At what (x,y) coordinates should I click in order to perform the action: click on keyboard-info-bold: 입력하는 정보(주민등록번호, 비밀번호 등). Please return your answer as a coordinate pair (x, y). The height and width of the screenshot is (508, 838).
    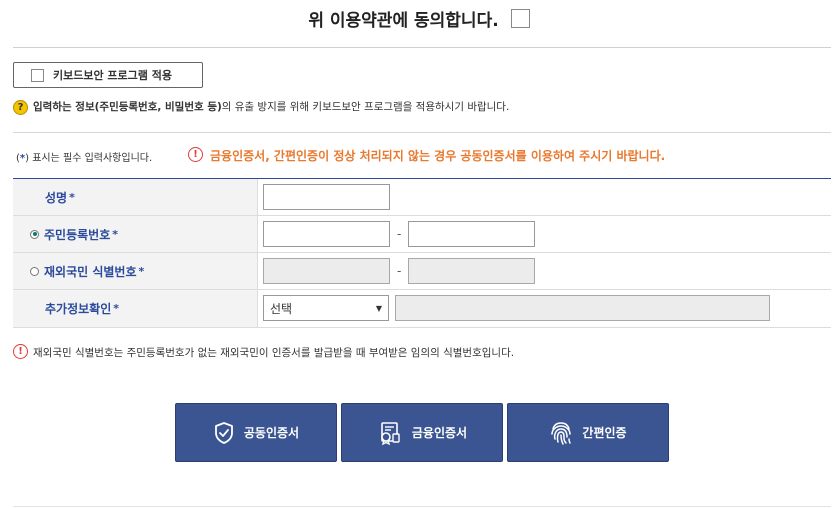
    Looking at the image, I should click on (127, 107).